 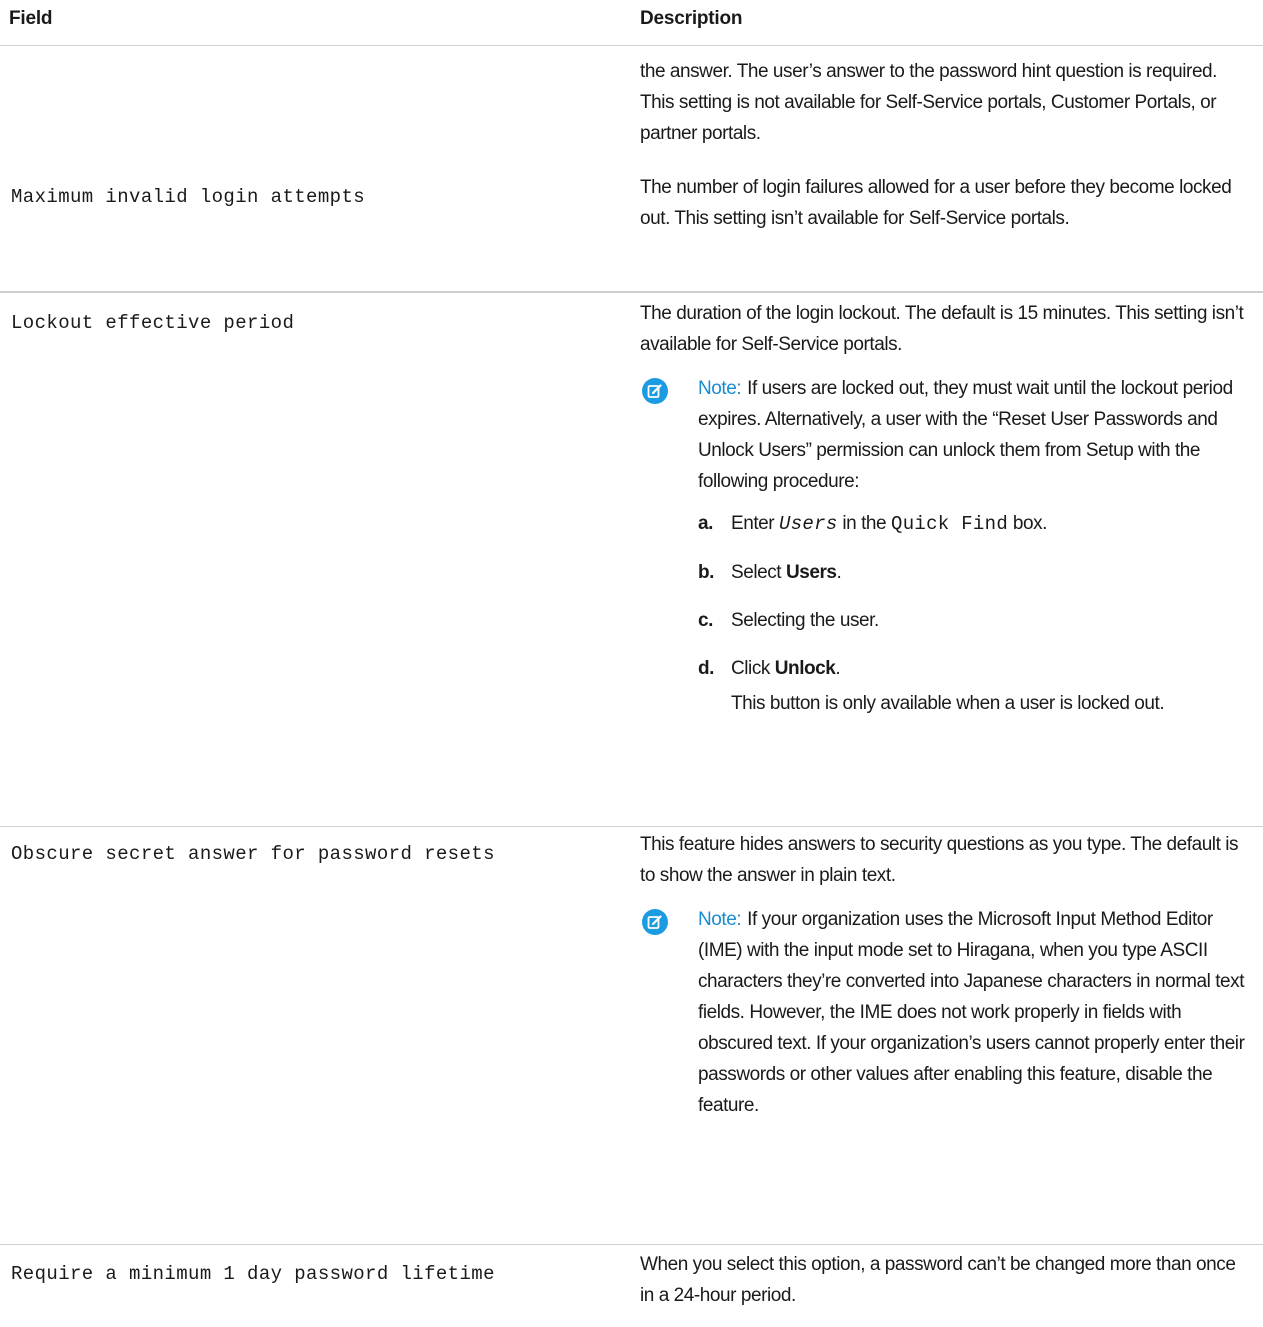 What do you see at coordinates (808, 524) in the screenshot?
I see `step-code: Users` at bounding box center [808, 524].